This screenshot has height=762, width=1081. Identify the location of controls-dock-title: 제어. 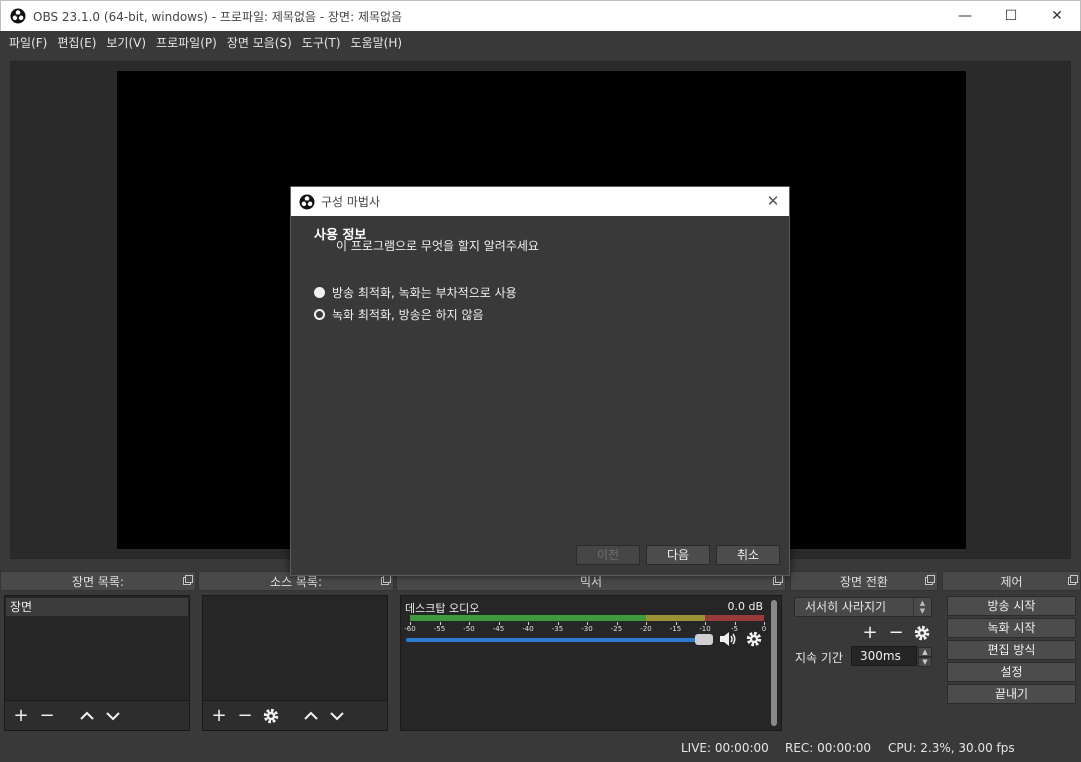
(1011, 581).